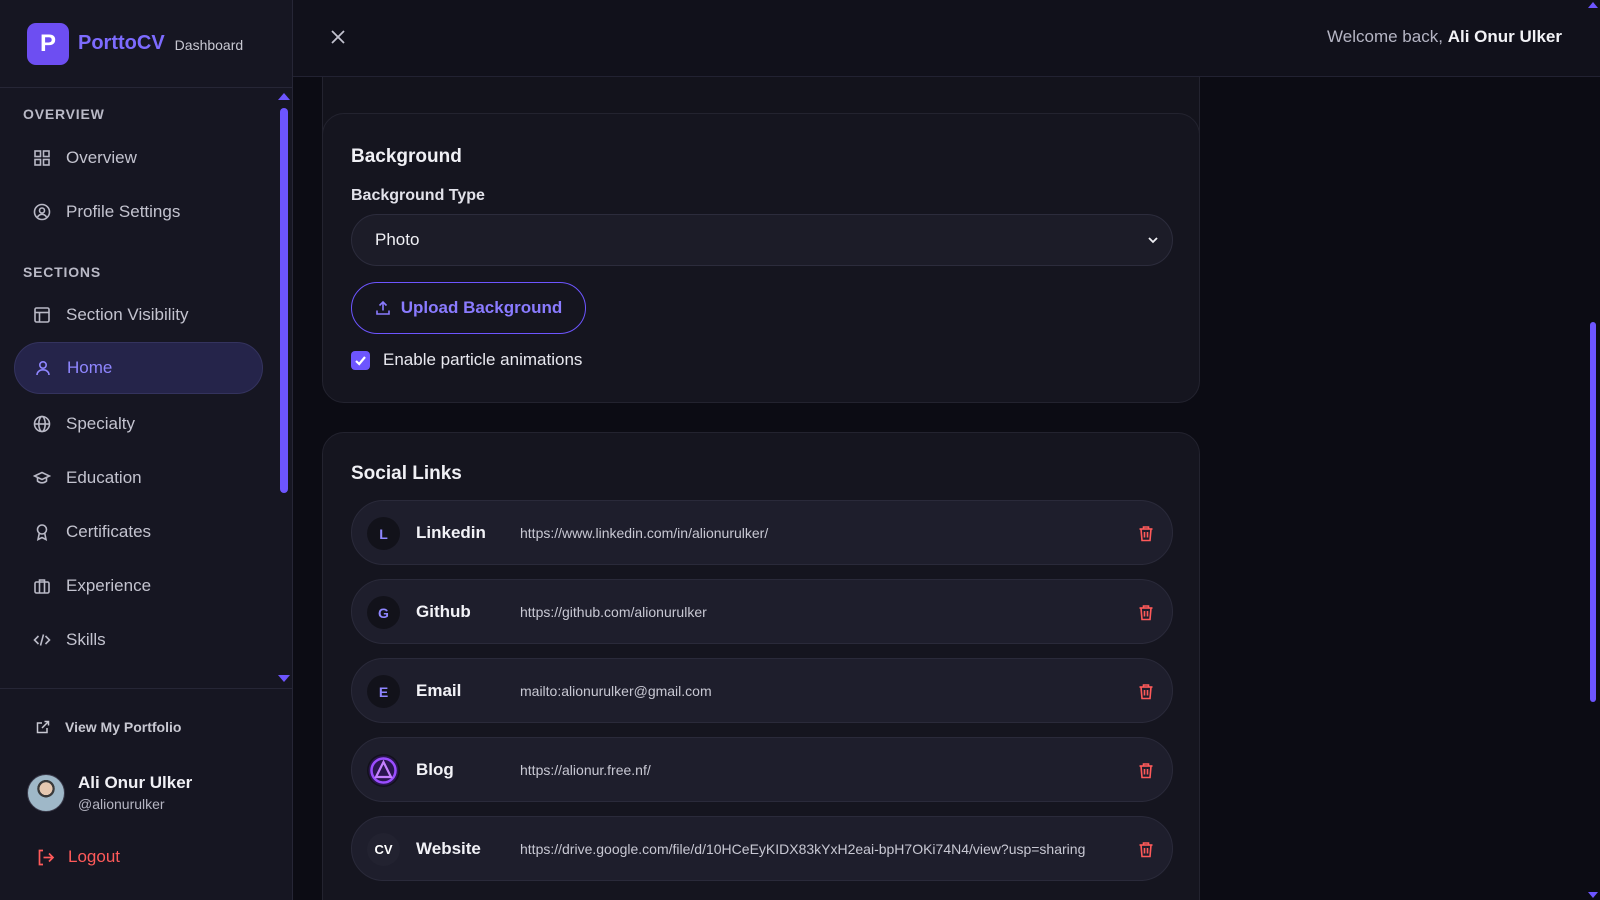 The width and height of the screenshot is (1600, 900). What do you see at coordinates (439, 690) in the screenshot?
I see `link-name: Email` at bounding box center [439, 690].